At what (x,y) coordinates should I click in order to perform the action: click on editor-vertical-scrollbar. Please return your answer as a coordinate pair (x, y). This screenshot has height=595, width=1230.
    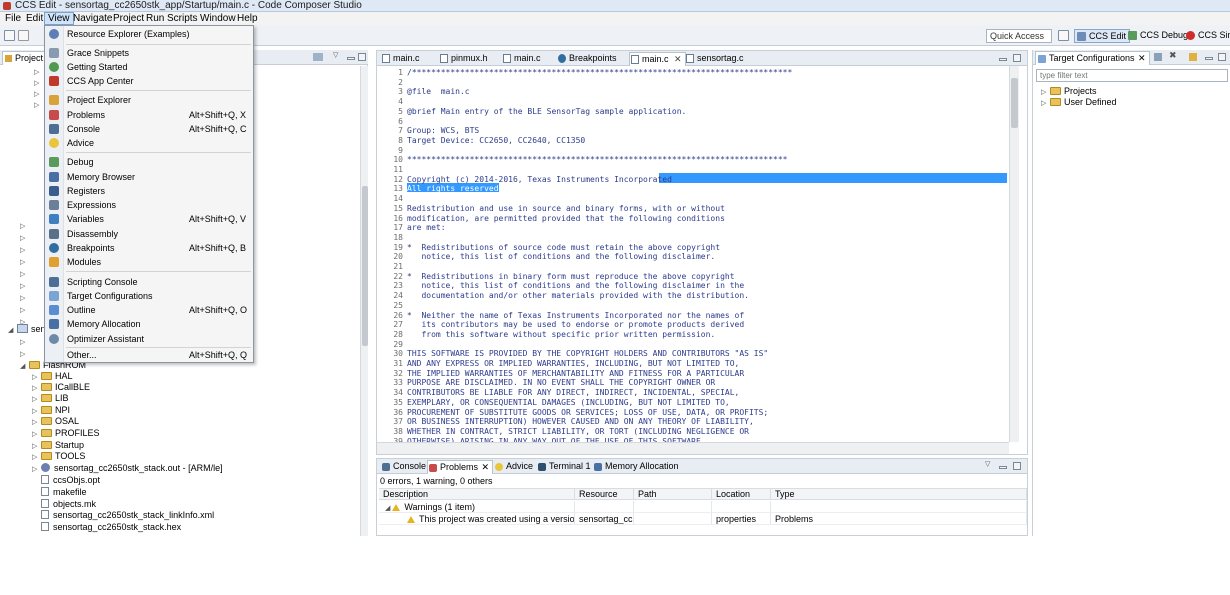
    Looking at the image, I should click on (1014, 254).